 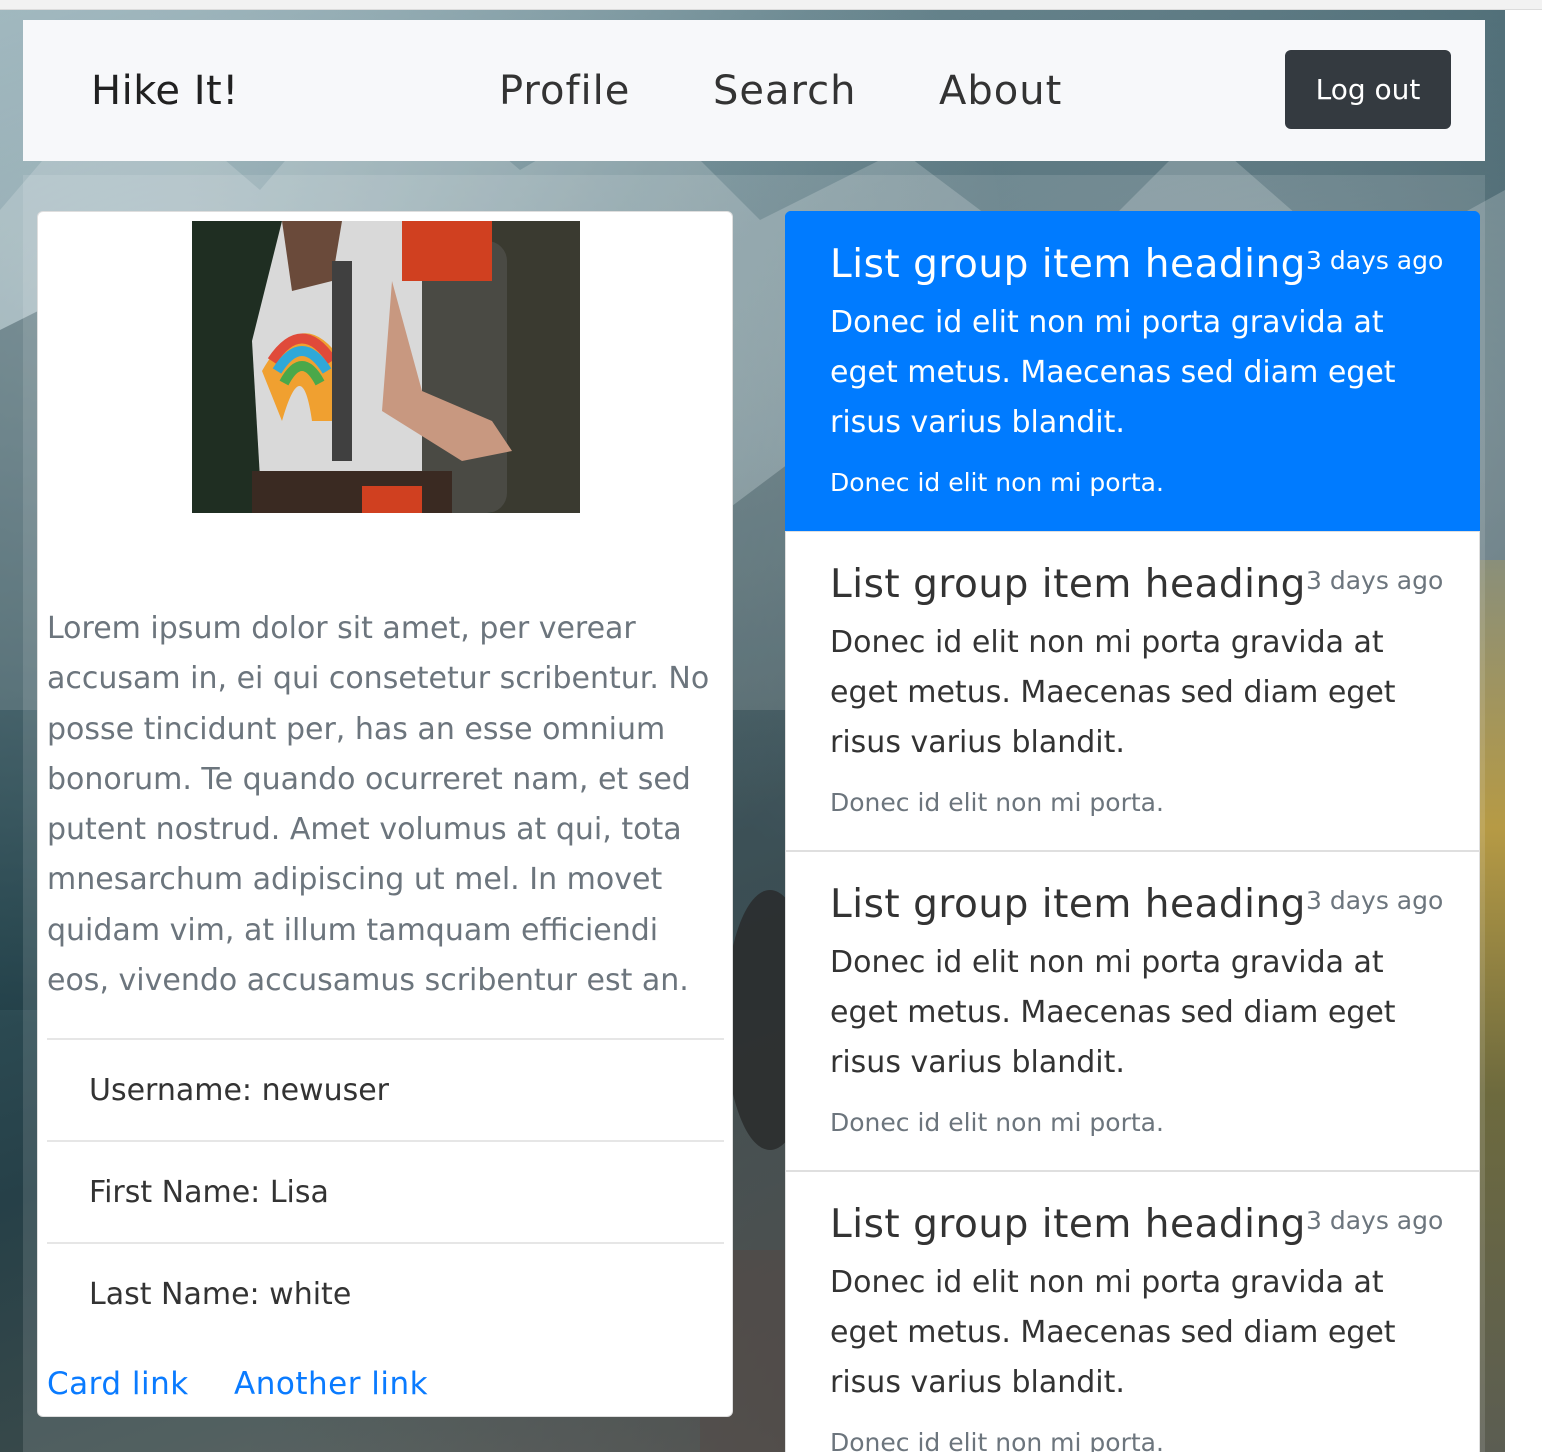 I want to click on nav-link-search: Search, so click(x=784, y=91).